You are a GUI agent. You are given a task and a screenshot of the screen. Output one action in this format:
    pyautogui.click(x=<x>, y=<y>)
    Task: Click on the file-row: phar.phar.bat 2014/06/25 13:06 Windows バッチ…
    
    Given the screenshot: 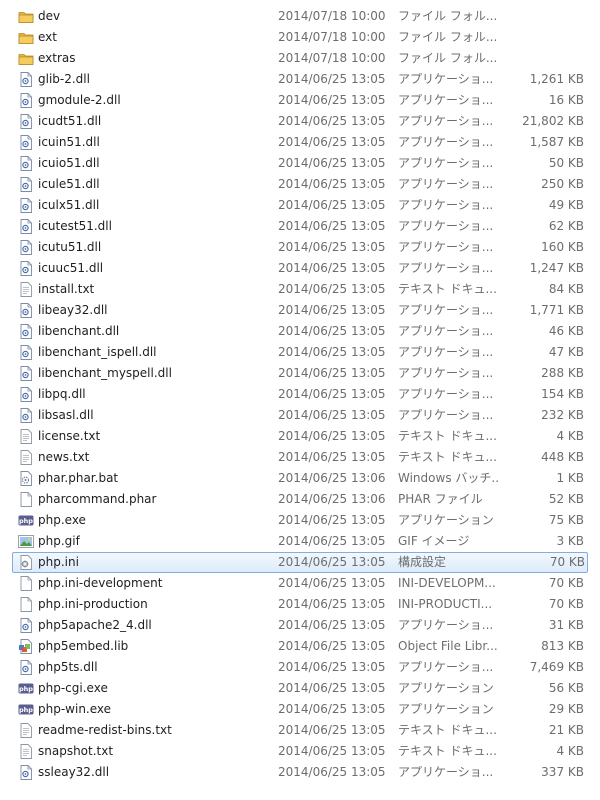 What is the action you would take?
    pyautogui.click(x=300, y=478)
    